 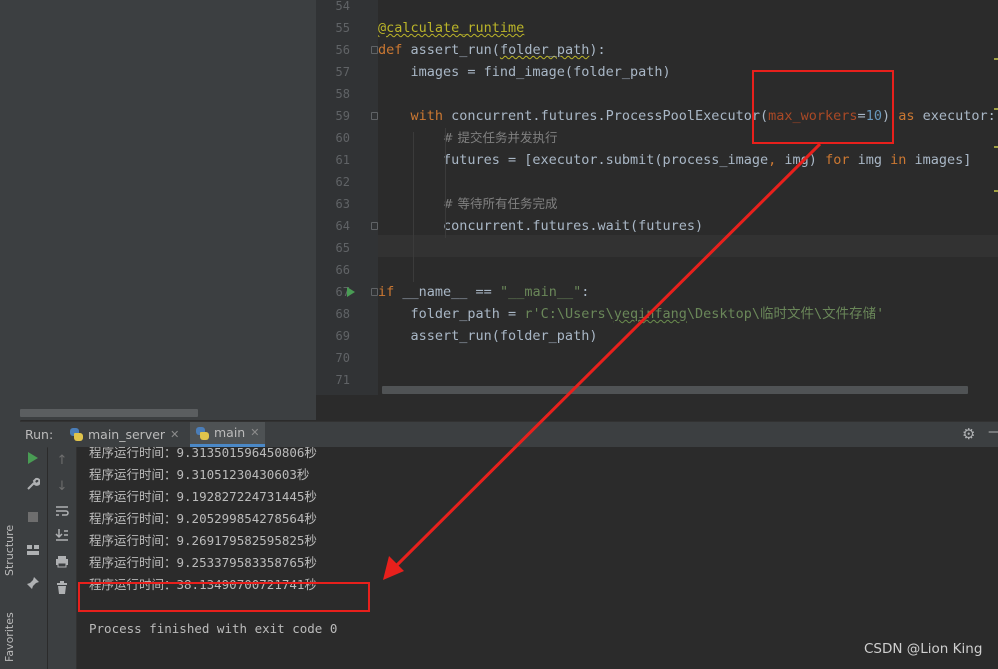 I want to click on line-number: 66, so click(x=342, y=270).